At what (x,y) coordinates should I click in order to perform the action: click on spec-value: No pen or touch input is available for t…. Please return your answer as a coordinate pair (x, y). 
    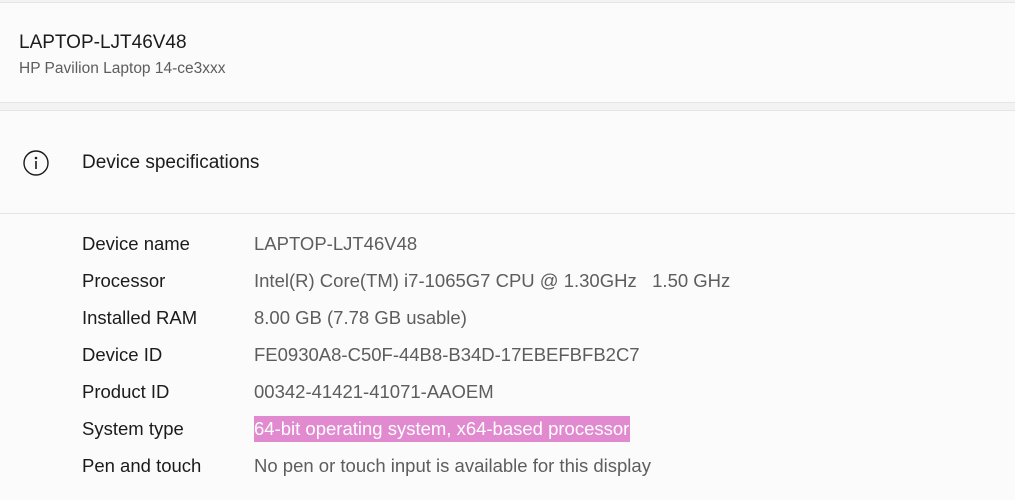
    Looking at the image, I should click on (452, 466).